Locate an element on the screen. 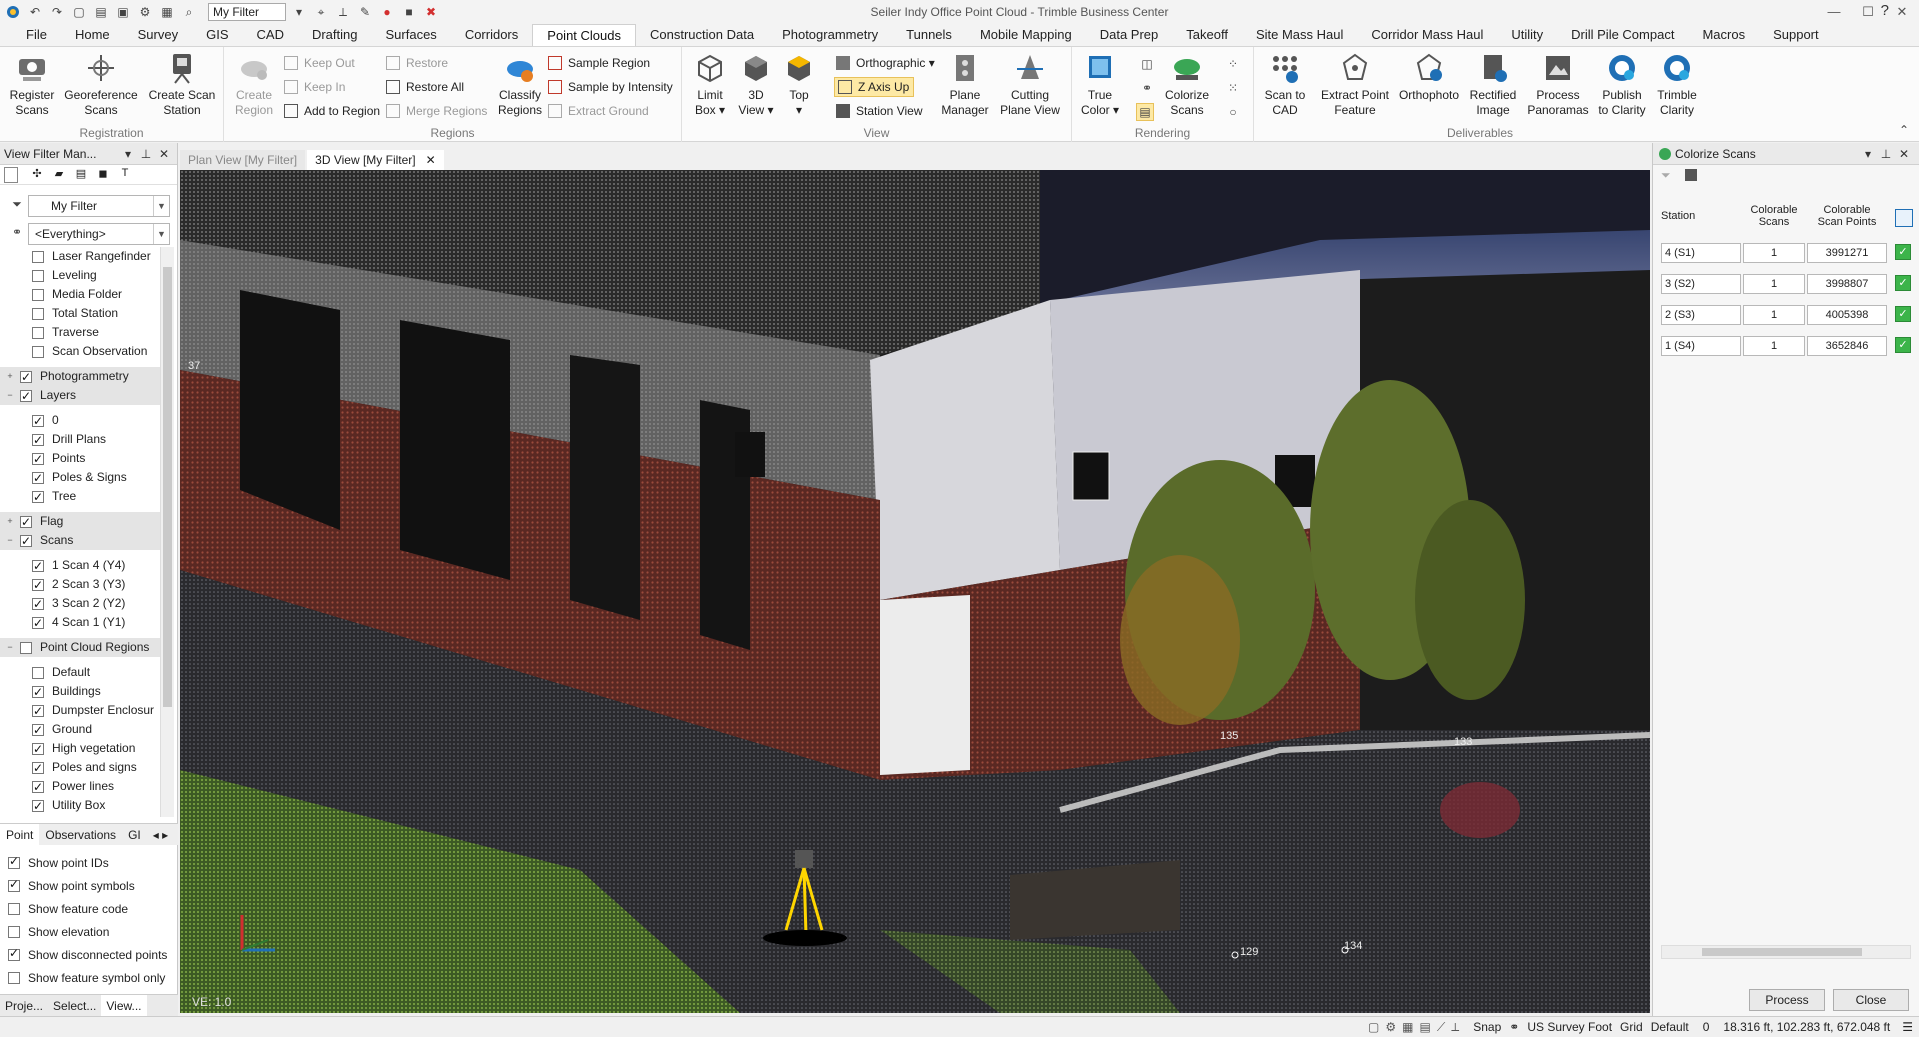 This screenshot has height=1037, width=1919. menu-tab-point-clouds: Point Clouds is located at coordinates (584, 35).